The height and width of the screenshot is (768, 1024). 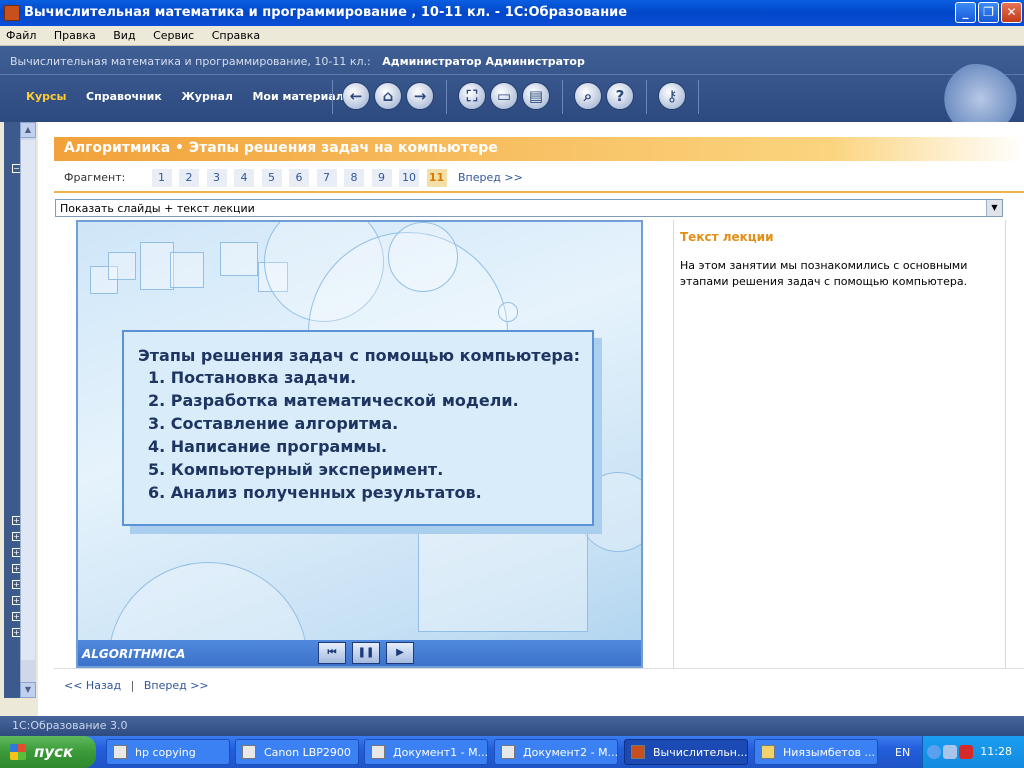 I want to click on fragment-link: 5, so click(x=271, y=178).